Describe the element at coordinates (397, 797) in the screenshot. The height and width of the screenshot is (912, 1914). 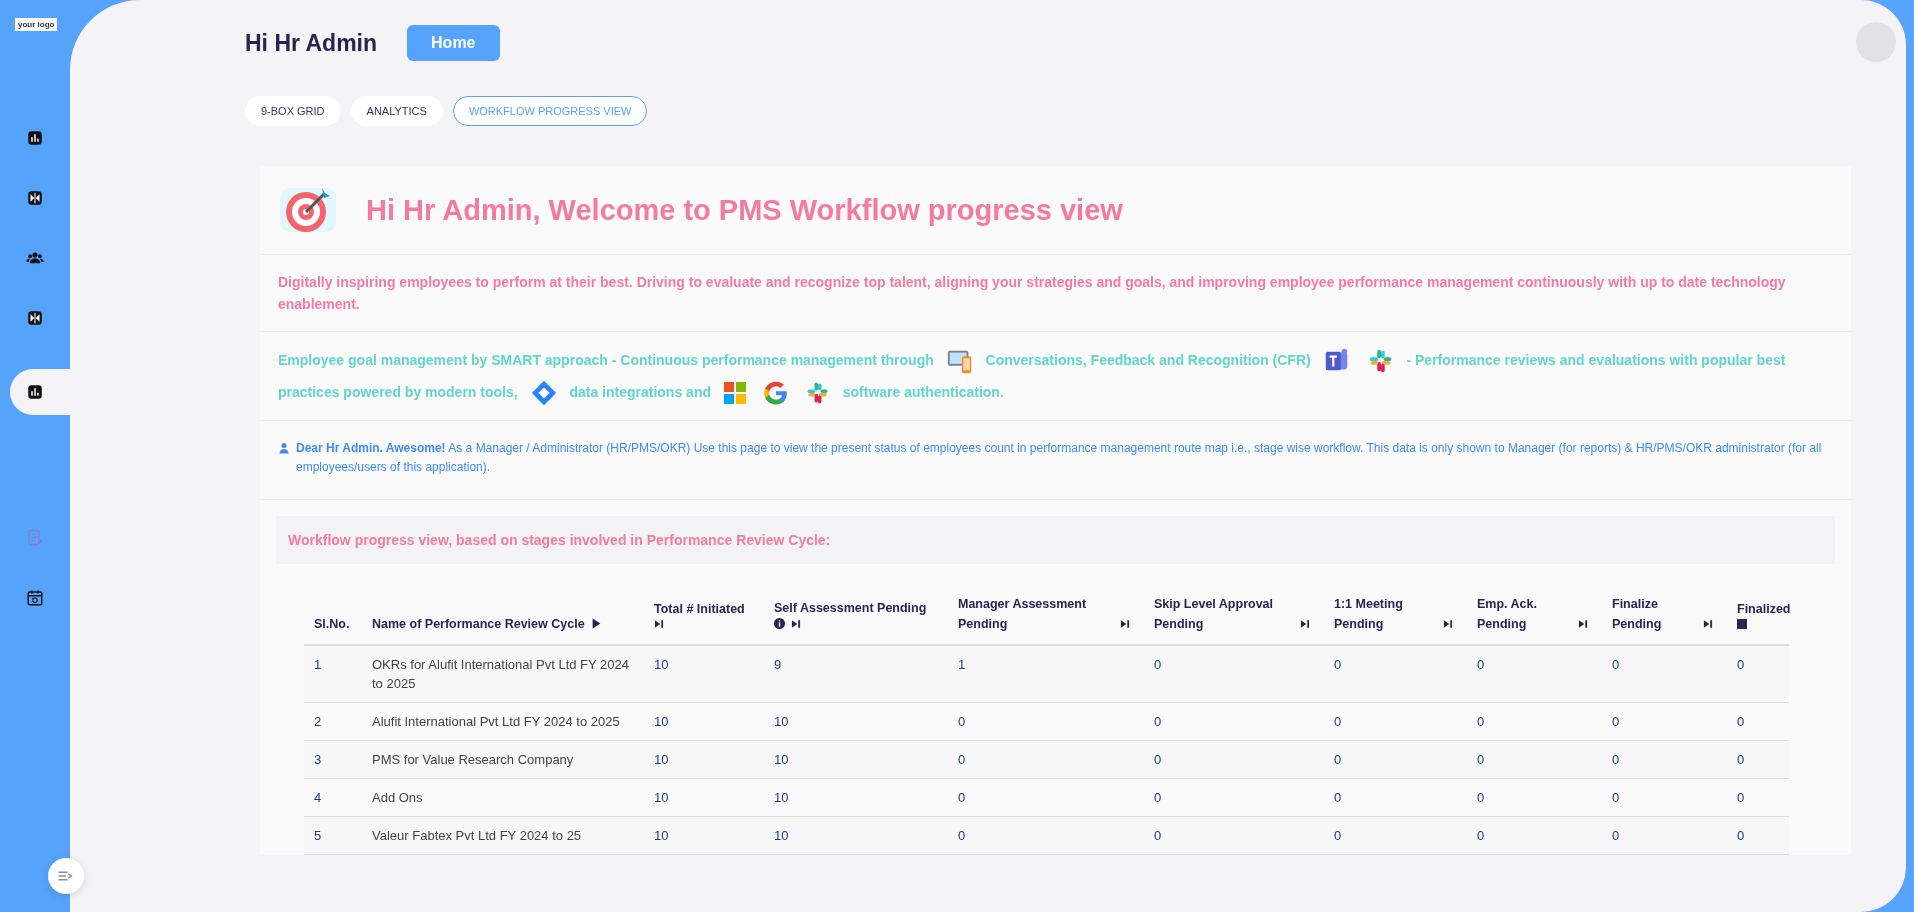
I see `table-cell: Add Ons` at that location.